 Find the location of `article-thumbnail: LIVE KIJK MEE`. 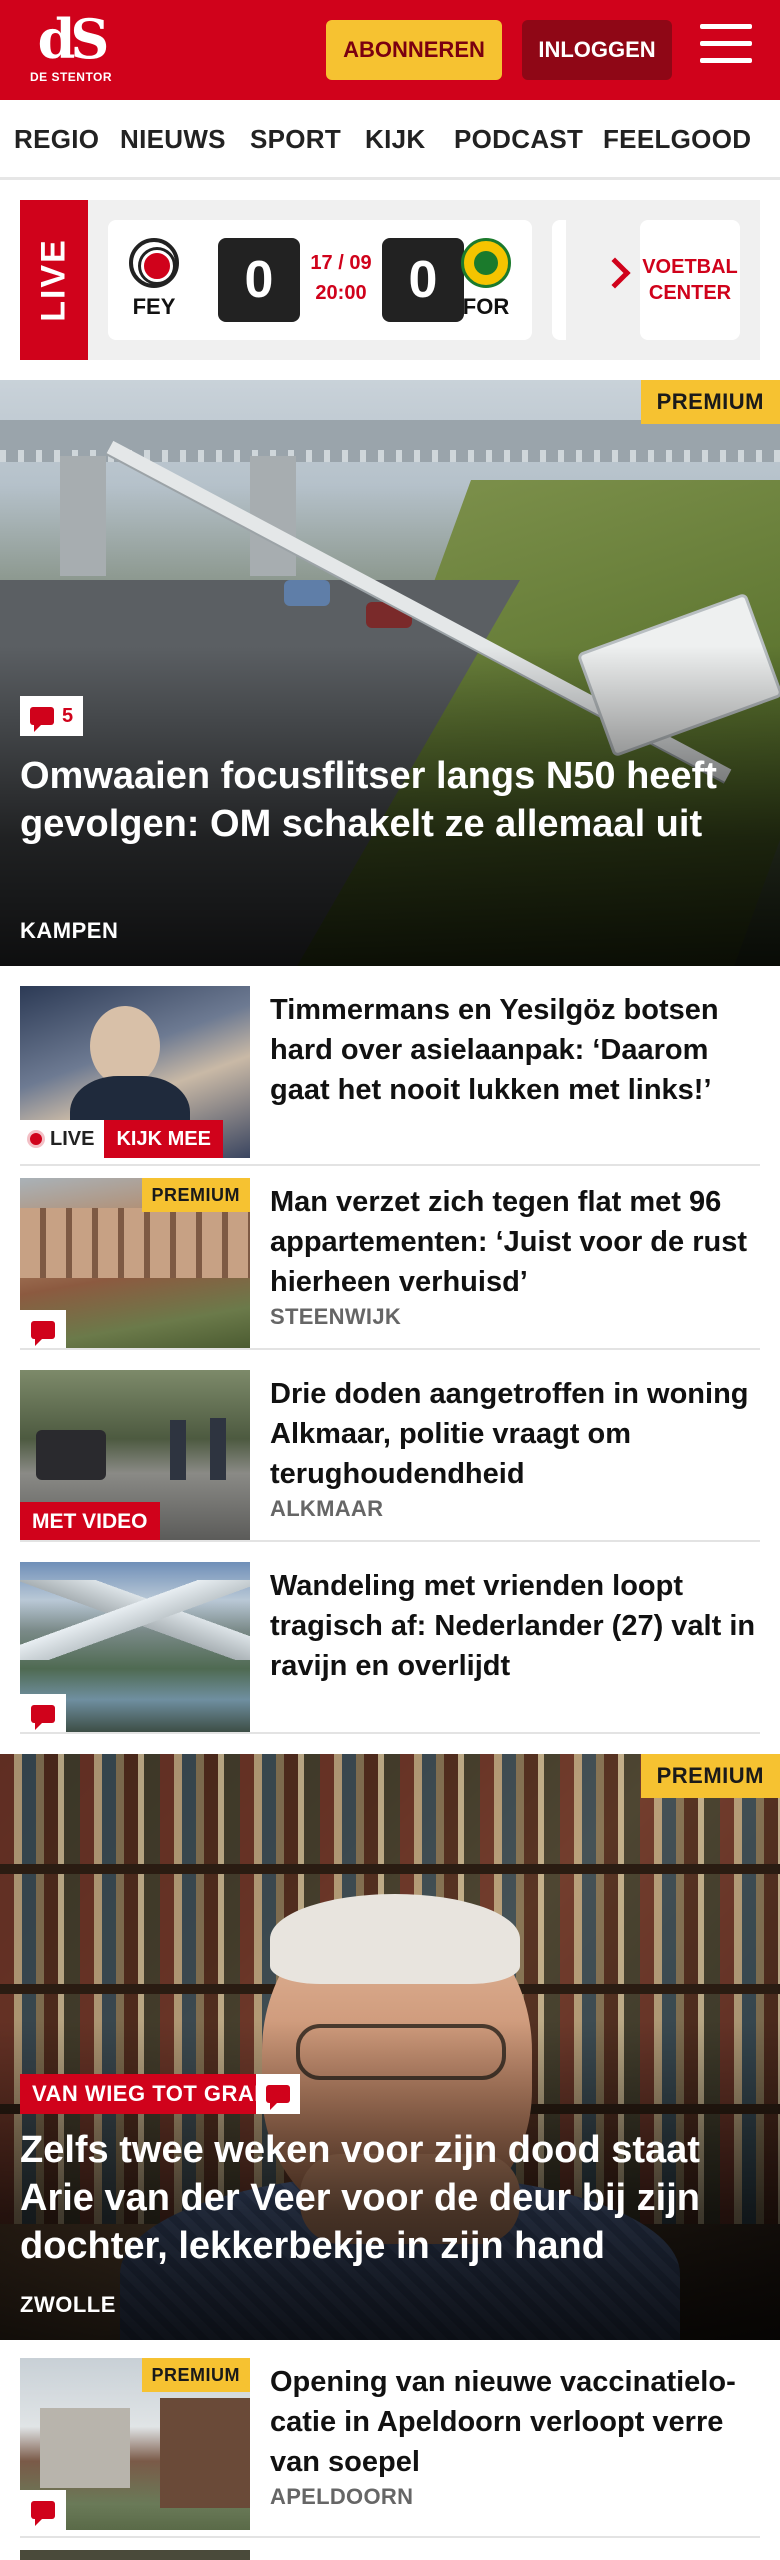

article-thumbnail: LIVE KIJK MEE is located at coordinates (135, 1072).